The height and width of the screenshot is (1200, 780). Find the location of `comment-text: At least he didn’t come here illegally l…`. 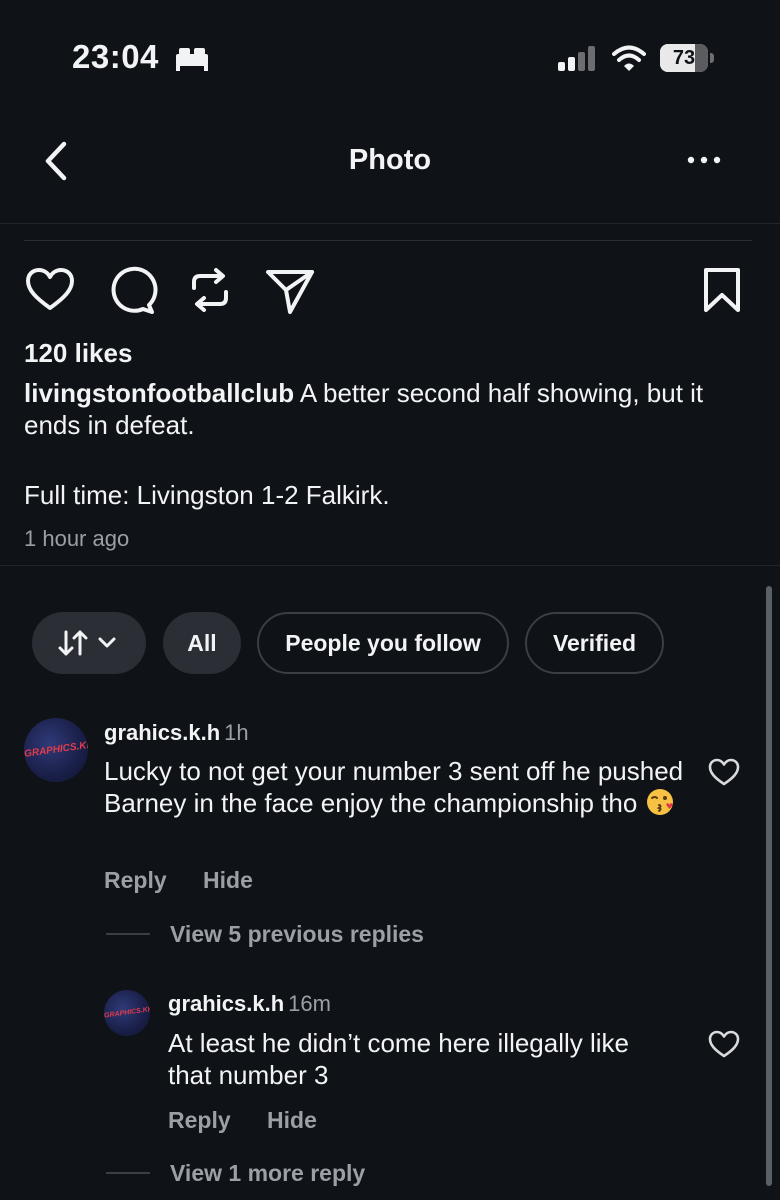

comment-text: At least he didn’t come here illegally l… is located at coordinates (399, 1059).